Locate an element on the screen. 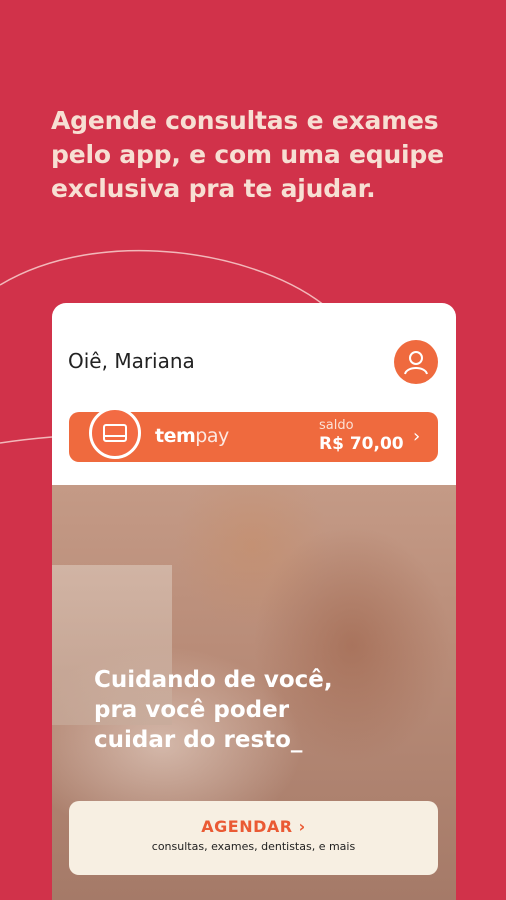 The width and height of the screenshot is (506, 900). tempay-logo-part-1: tem is located at coordinates (175, 436).